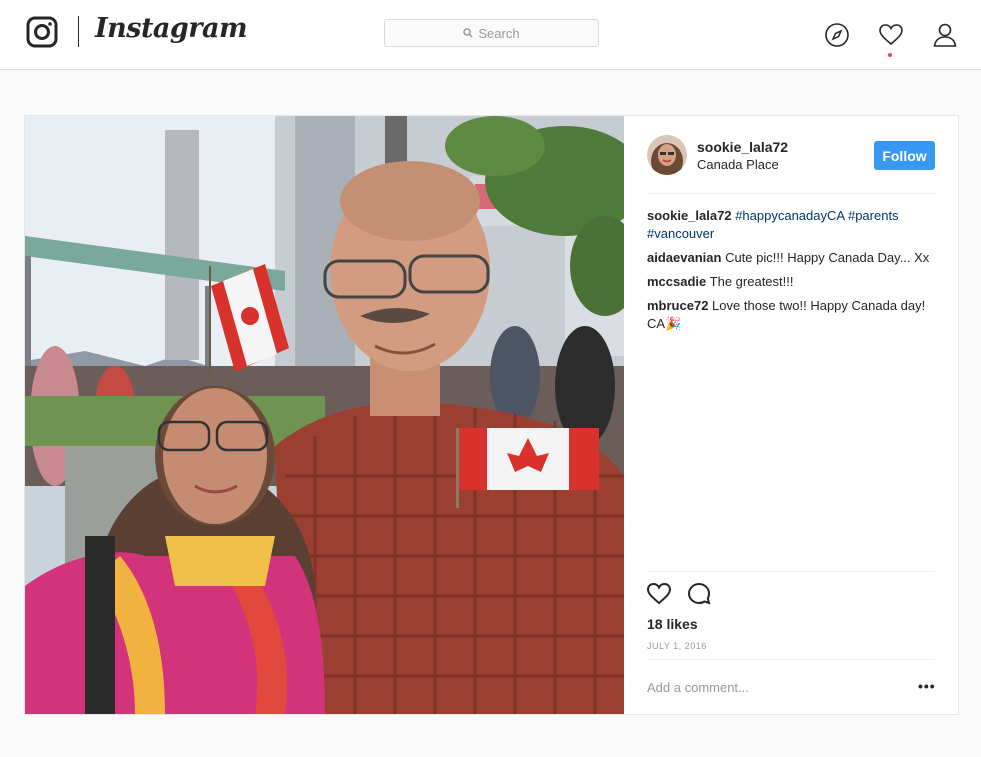 Image resolution: width=981 pixels, height=757 pixels. I want to click on author-username: sookie_lala72, so click(742, 147).